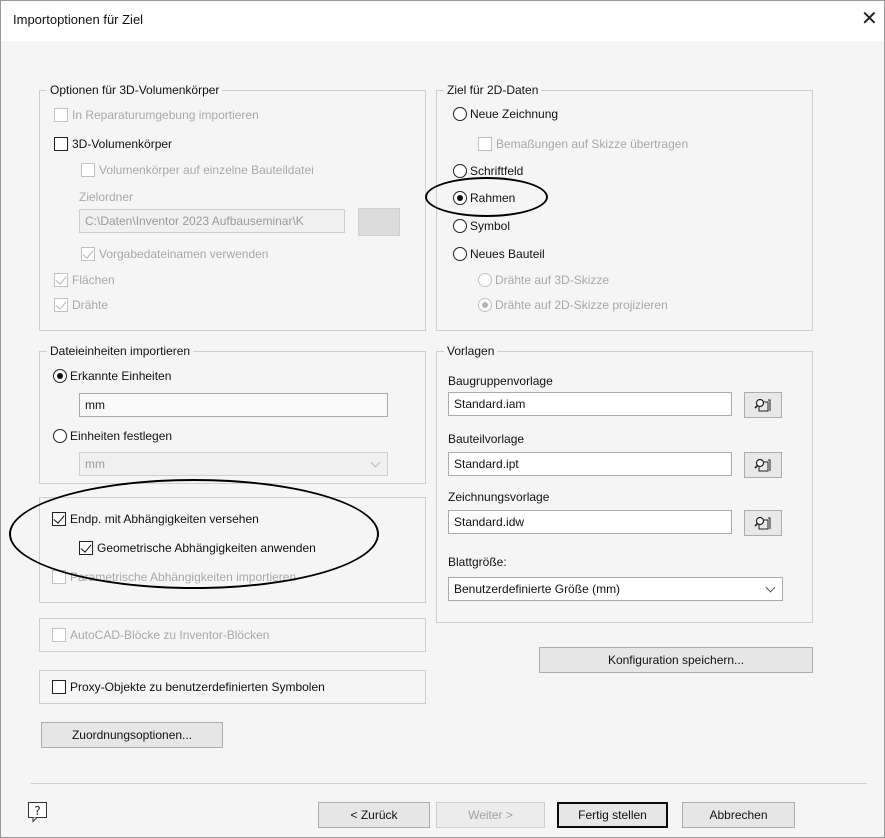 Image resolution: width=885 pixels, height=838 pixels. Describe the element at coordinates (490, 226) in the screenshot. I see `symbol-label: Symbol` at that location.